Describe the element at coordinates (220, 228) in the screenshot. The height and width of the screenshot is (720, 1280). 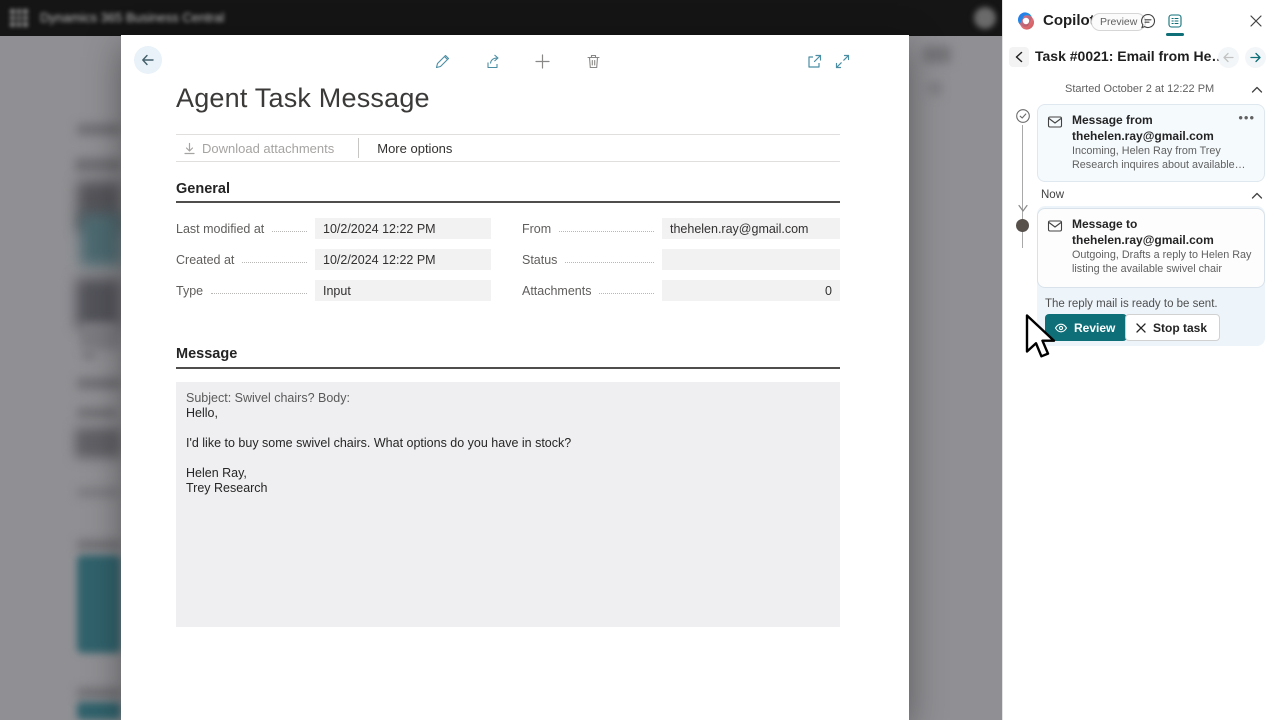
I see `field-label: Last modified at` at that location.